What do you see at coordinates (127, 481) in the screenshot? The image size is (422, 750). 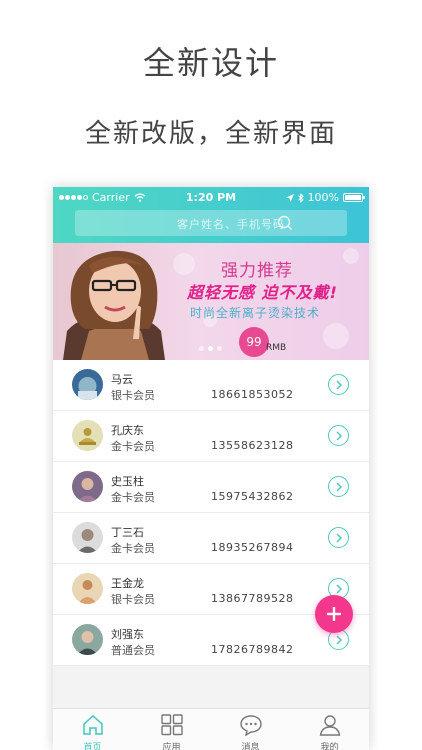 I see `member-name: 史玉柱` at bounding box center [127, 481].